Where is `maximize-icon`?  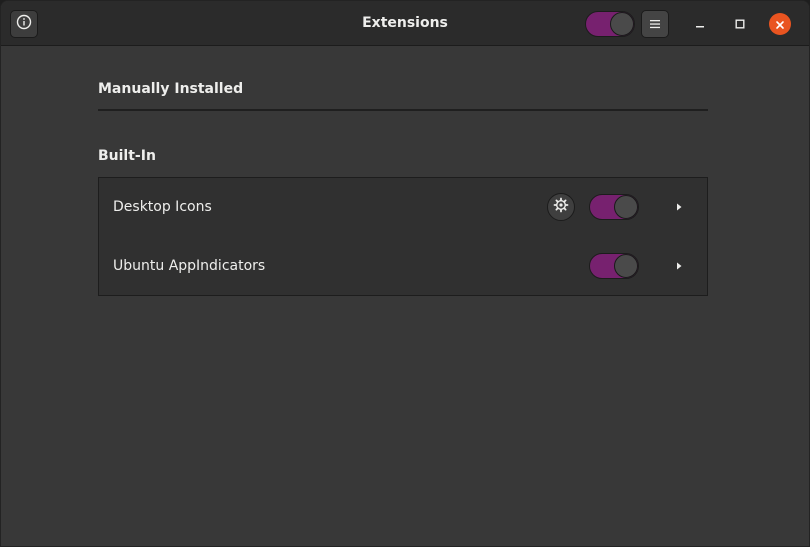
maximize-icon is located at coordinates (740, 24).